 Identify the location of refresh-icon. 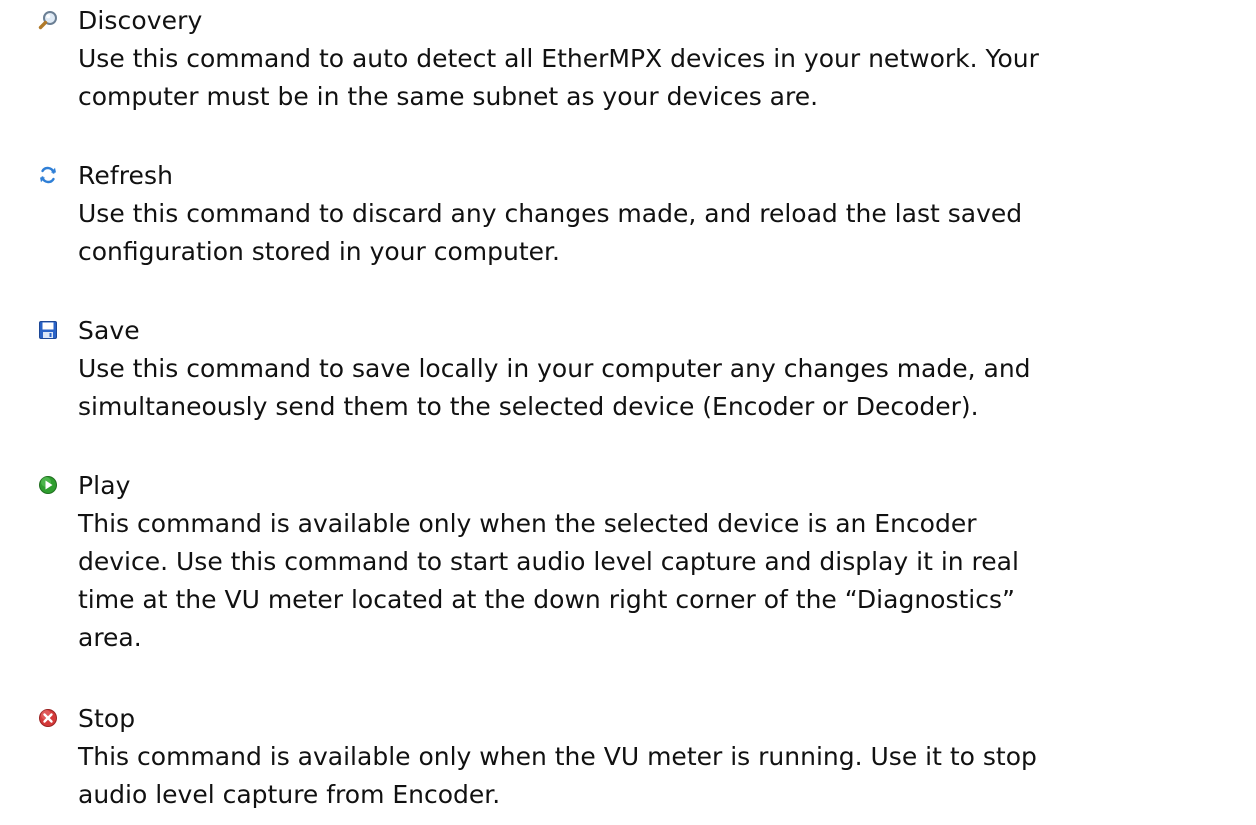
(48, 175).